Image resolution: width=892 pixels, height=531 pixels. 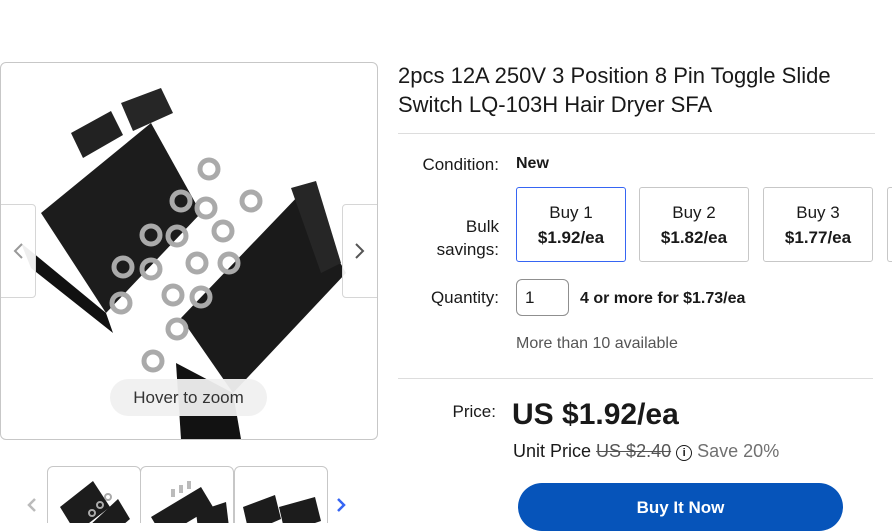 What do you see at coordinates (532, 163) in the screenshot?
I see `condition-value: New` at bounding box center [532, 163].